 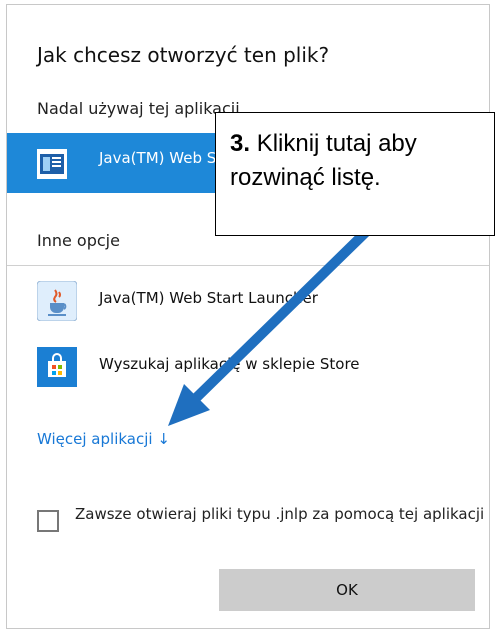 I want to click on other-options-label: Inne opcje, so click(x=78, y=240).